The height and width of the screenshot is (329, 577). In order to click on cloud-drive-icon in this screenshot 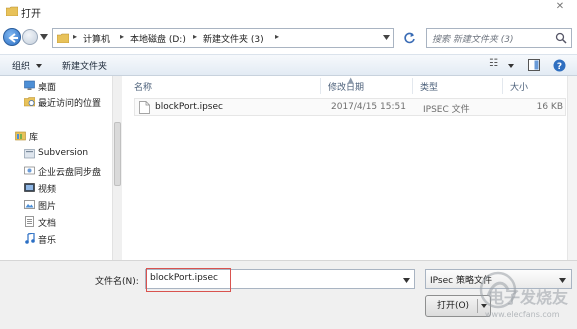, I will do `click(29, 170)`.